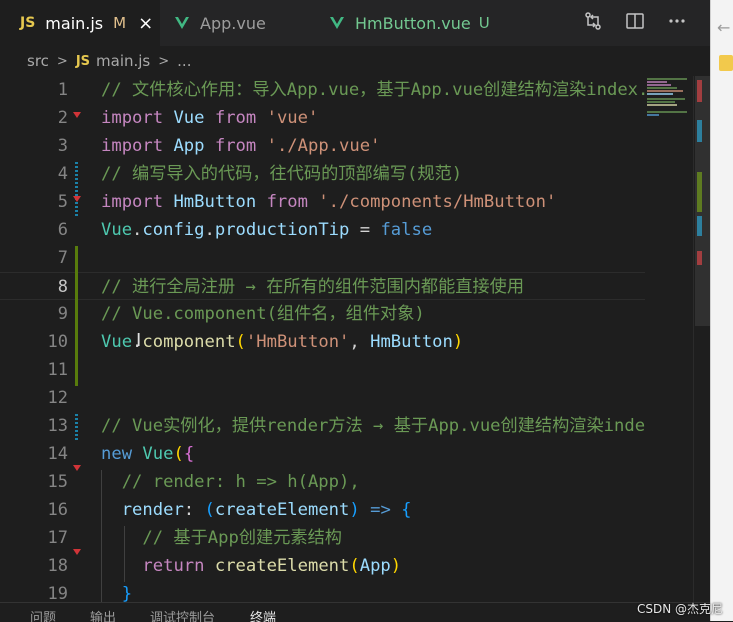  Describe the element at coordinates (411, 342) in the screenshot. I see `code-token: HmButton` at that location.